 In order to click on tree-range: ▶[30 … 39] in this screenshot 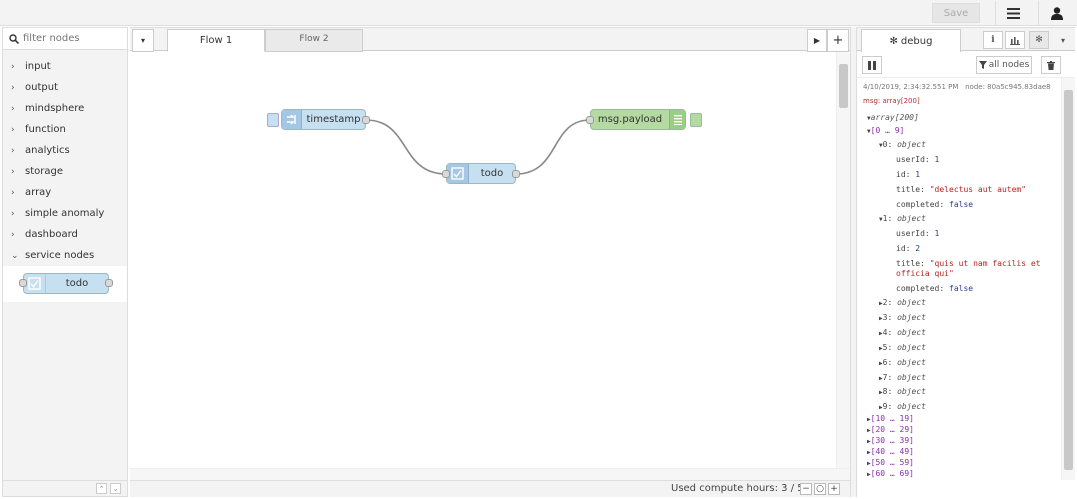, I will do `click(890, 440)`.